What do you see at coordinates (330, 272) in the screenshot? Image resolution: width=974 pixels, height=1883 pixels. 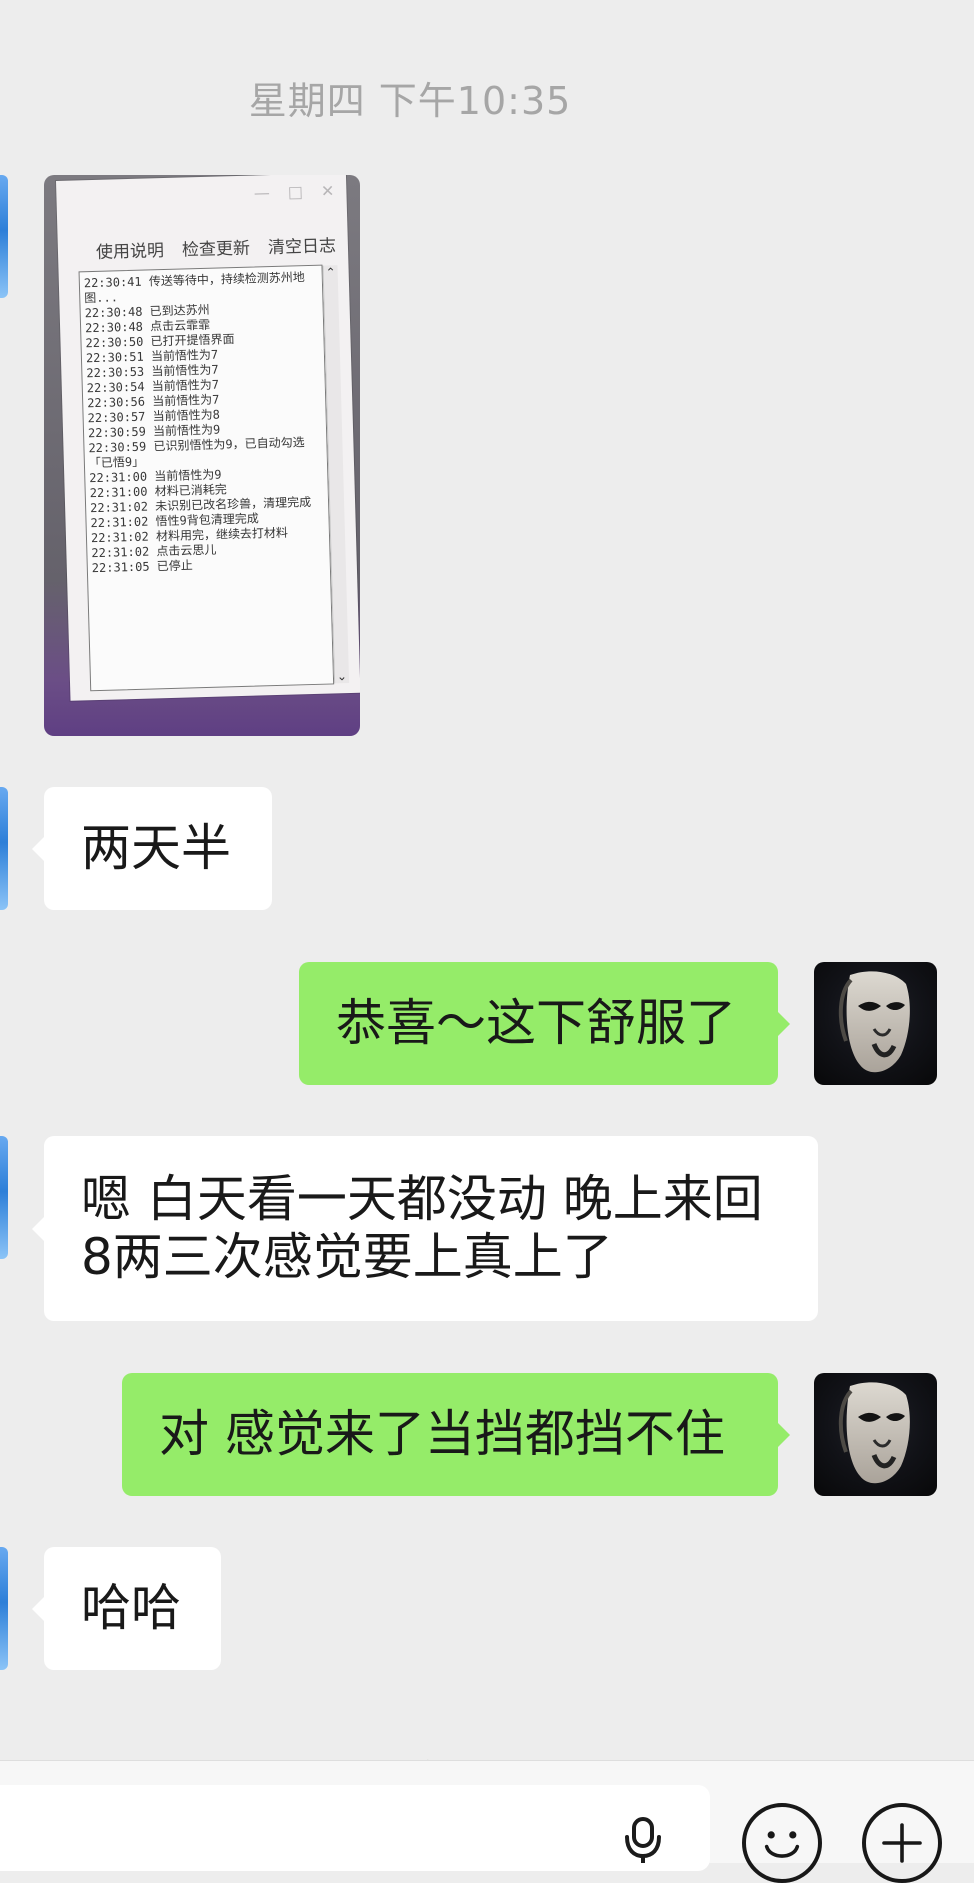 I see `chevron-up-icon: ⌃` at bounding box center [330, 272].